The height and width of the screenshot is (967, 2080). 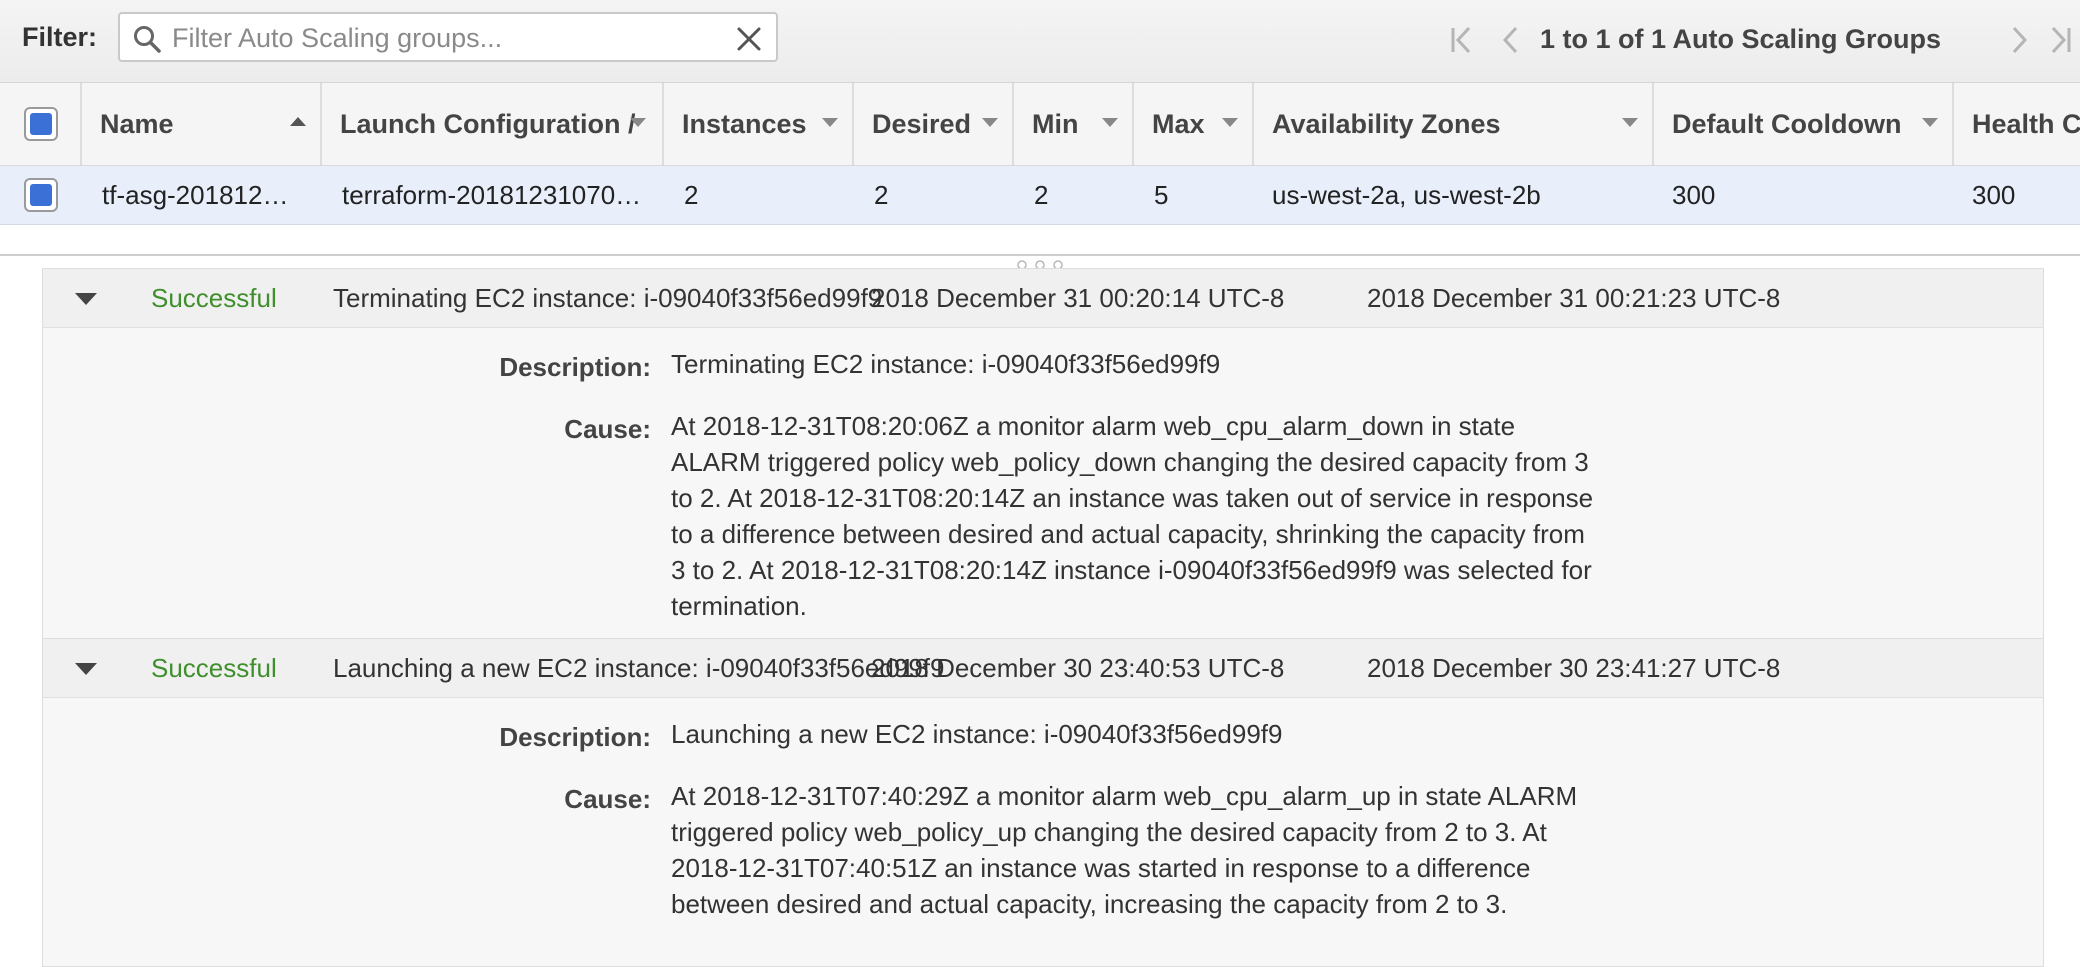 What do you see at coordinates (442, 38) in the screenshot?
I see `search-input` at bounding box center [442, 38].